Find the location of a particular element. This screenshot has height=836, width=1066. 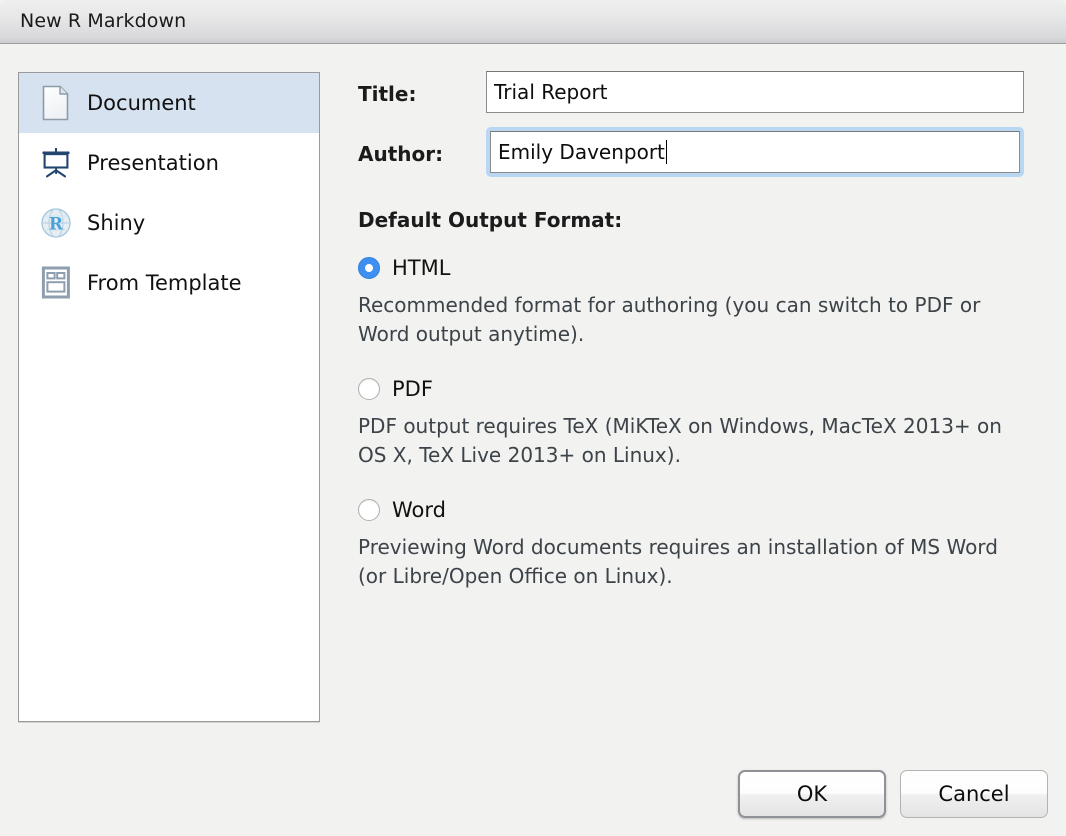

title-input-wrap: Trial Report is located at coordinates (755, 92).